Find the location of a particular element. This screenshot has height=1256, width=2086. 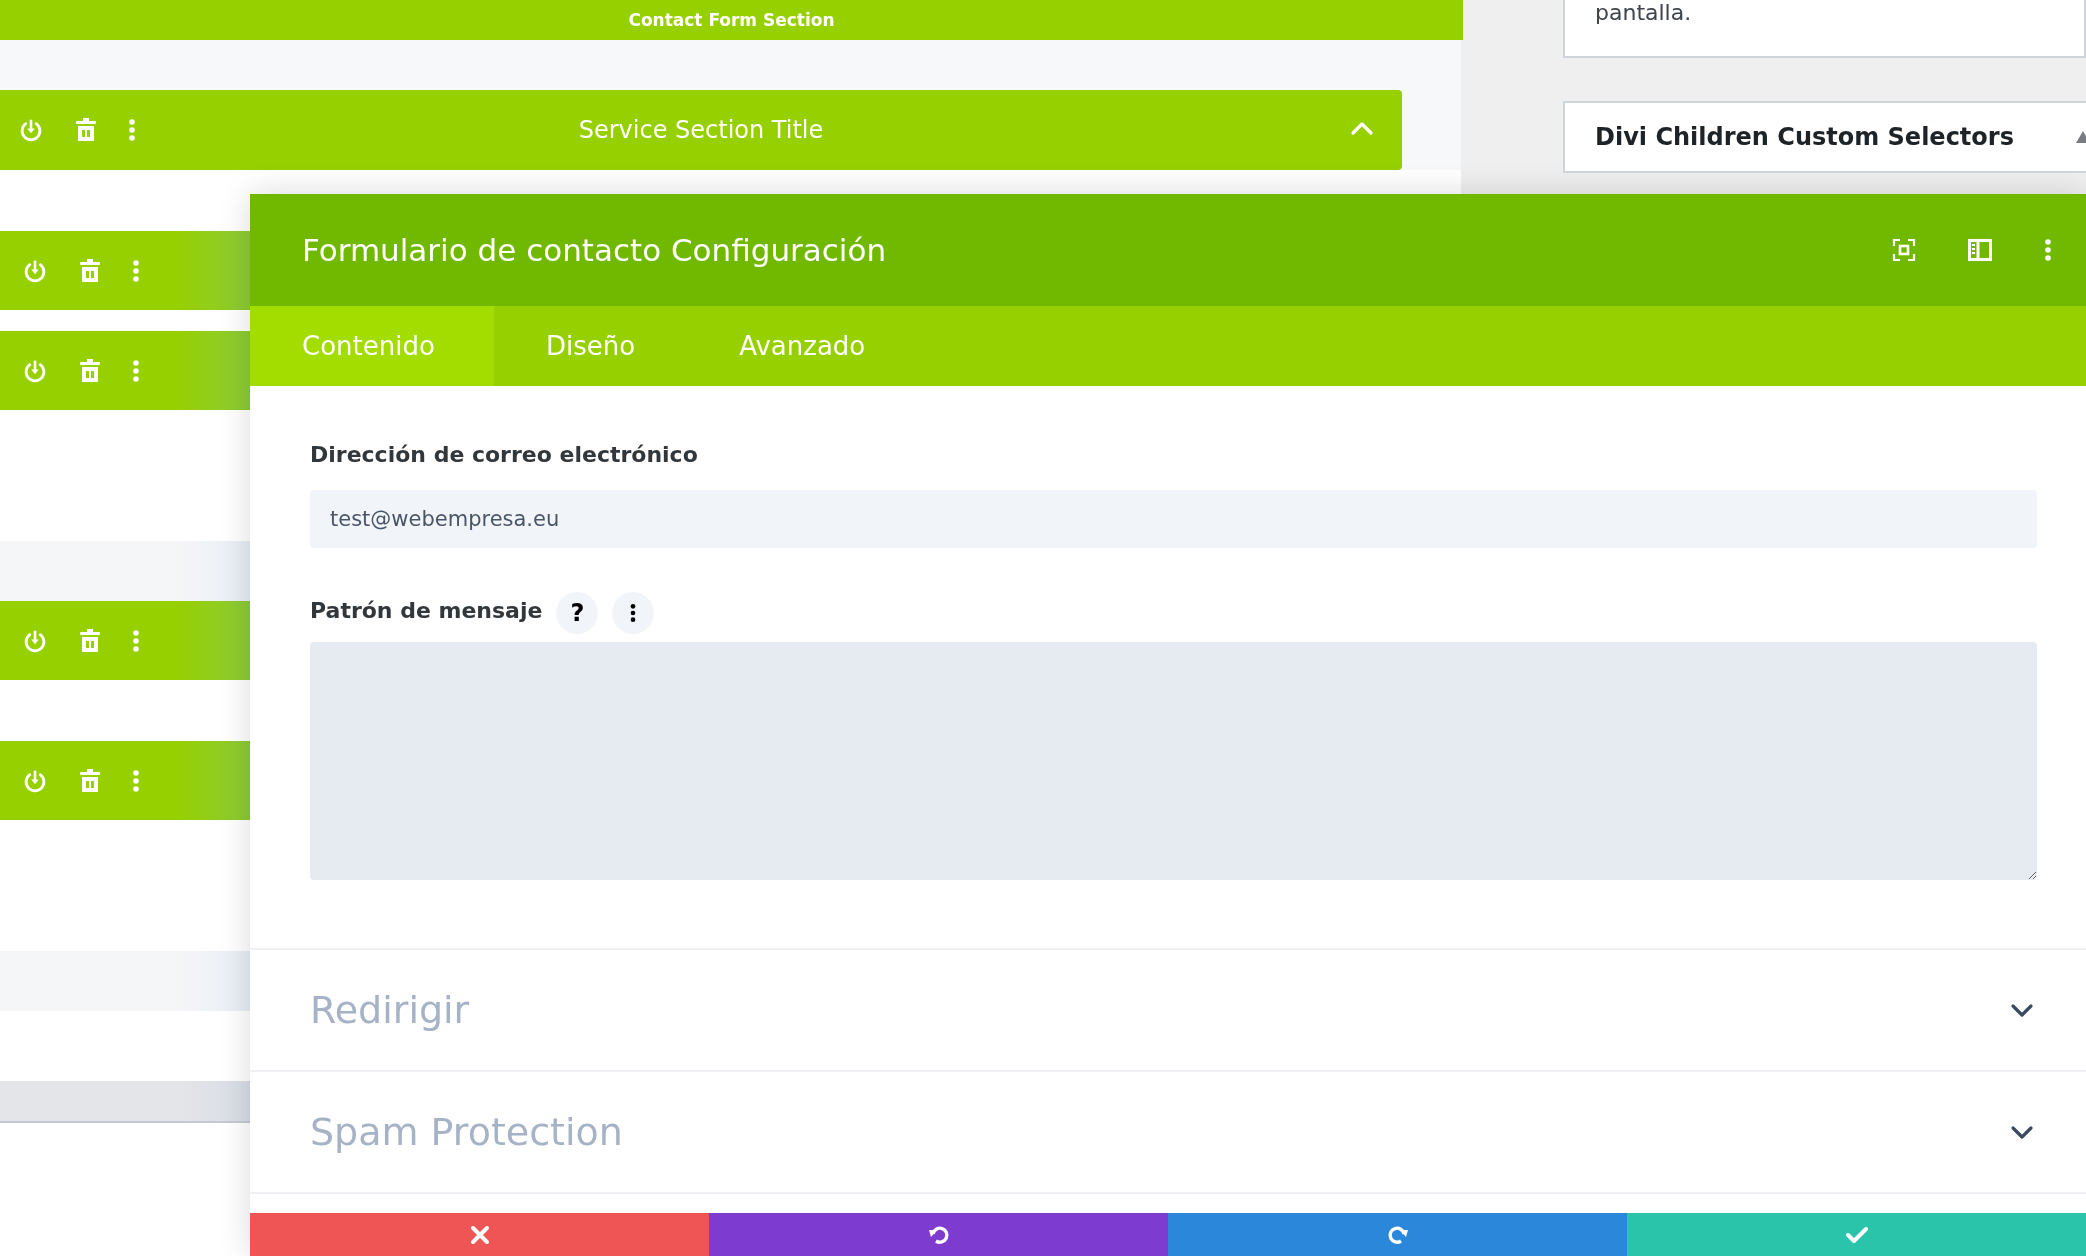

section-title: Service Section Title is located at coordinates (701, 130).